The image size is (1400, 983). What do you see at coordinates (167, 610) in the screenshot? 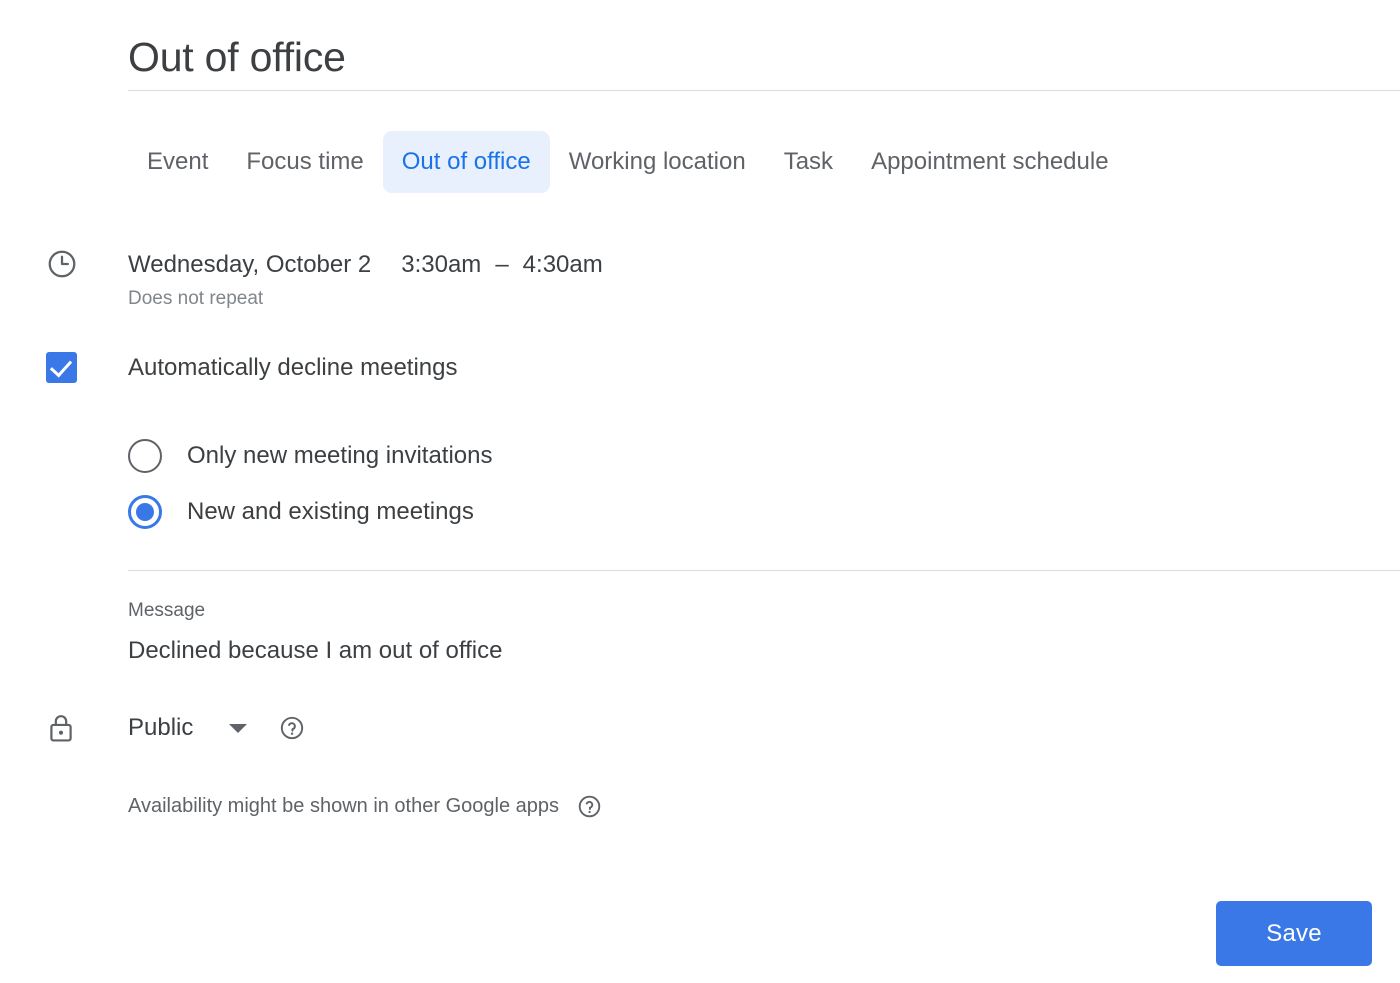
I see `message-label: Message` at bounding box center [167, 610].